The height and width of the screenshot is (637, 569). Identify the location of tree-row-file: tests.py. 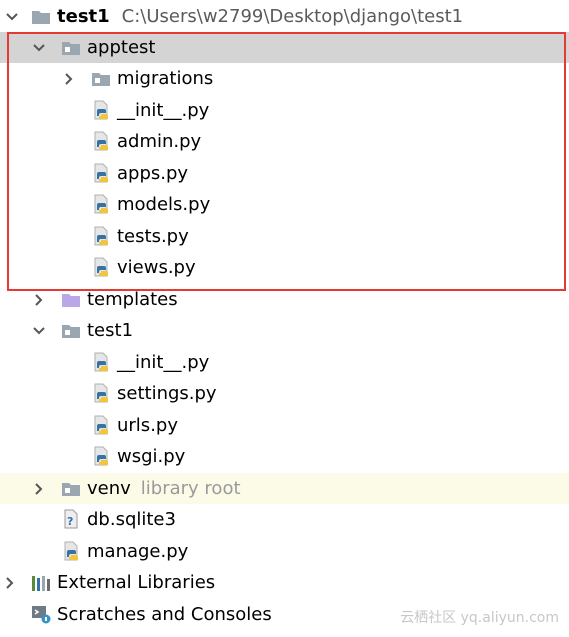
(284, 236).